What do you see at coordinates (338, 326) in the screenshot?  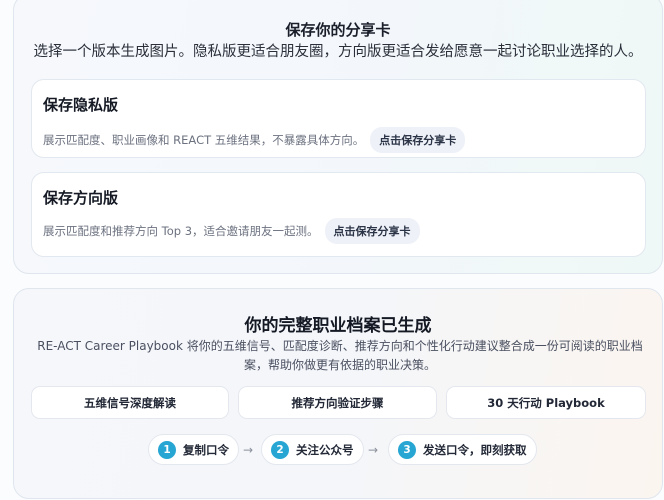 I see `playbook-title: 你的完整职业档案已生成` at bounding box center [338, 326].